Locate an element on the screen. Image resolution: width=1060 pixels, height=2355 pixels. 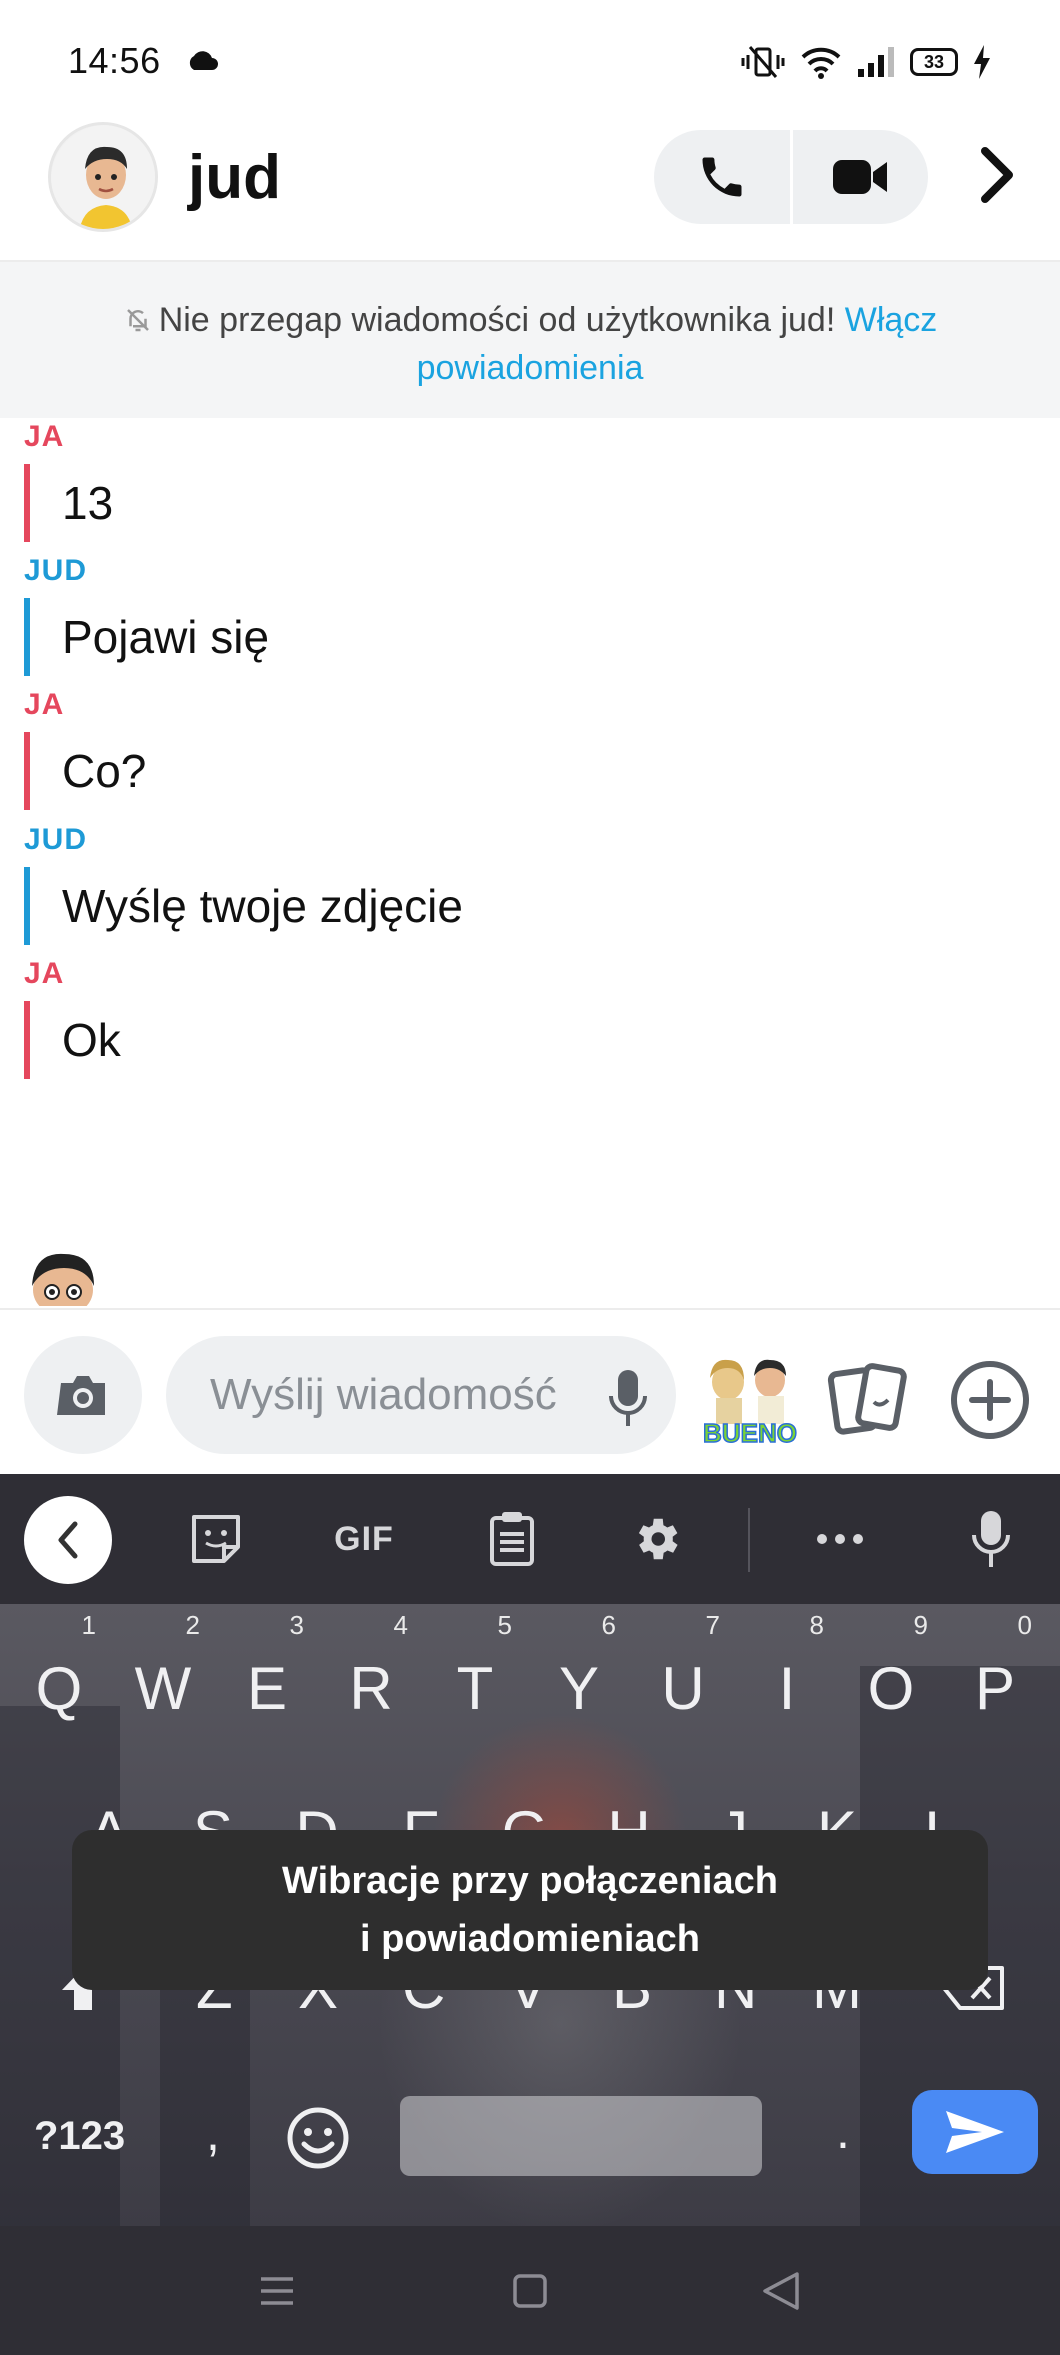
call-controls is located at coordinates (791, 177).